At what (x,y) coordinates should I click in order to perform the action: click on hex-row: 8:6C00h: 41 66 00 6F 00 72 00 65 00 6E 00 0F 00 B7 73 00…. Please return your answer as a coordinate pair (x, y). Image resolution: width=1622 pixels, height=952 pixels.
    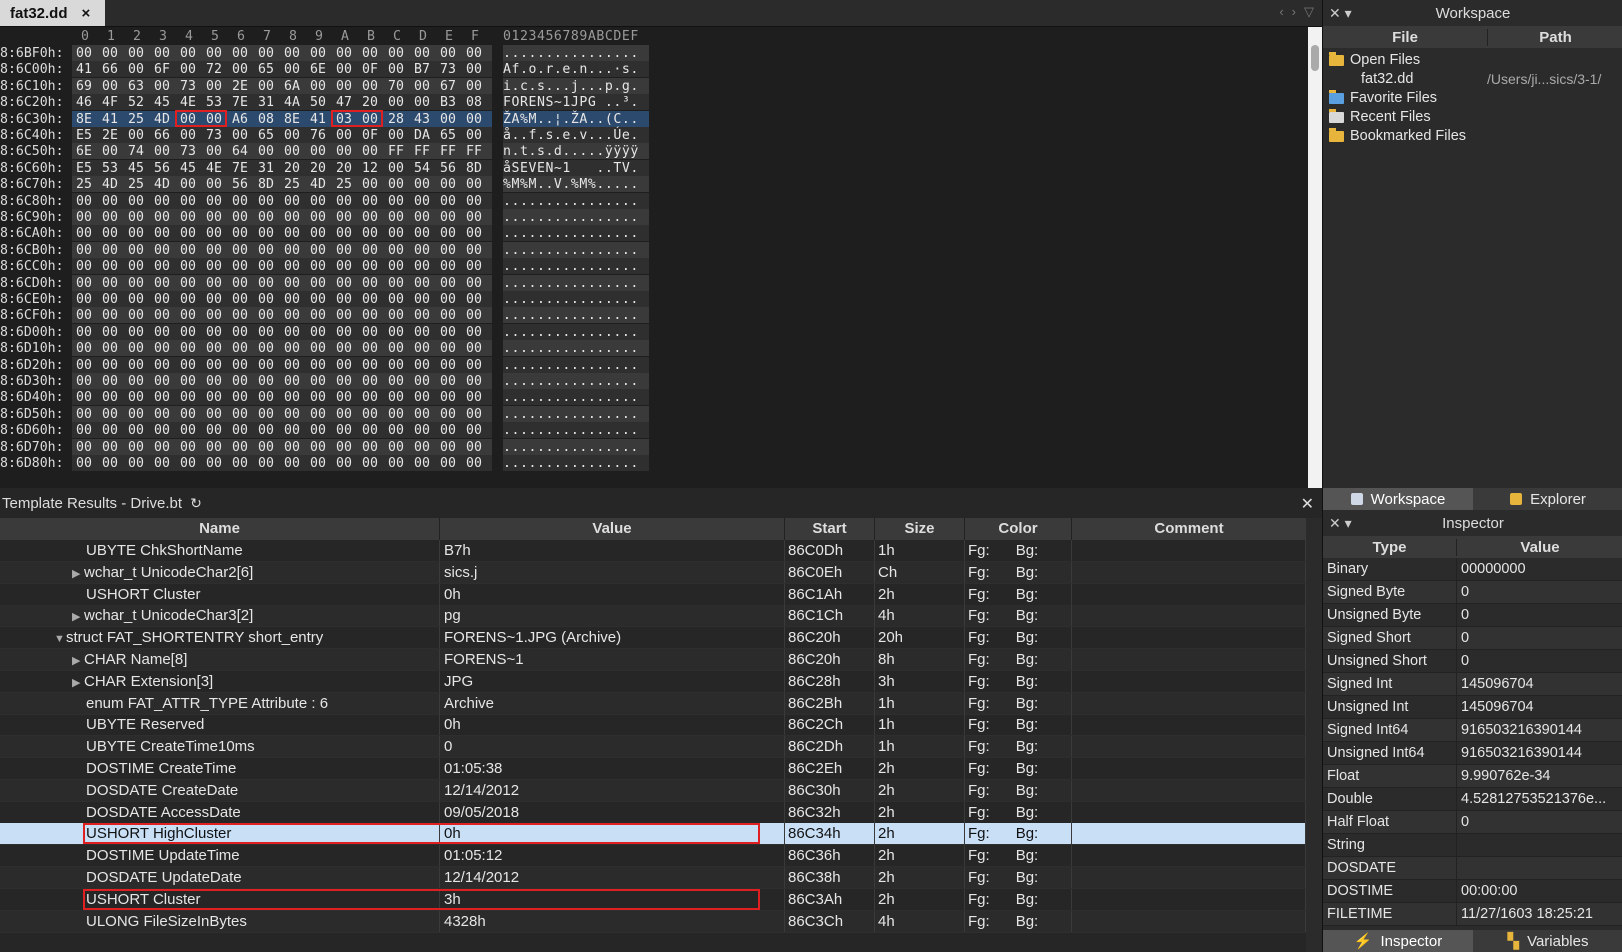
    Looking at the image, I should click on (330, 69).